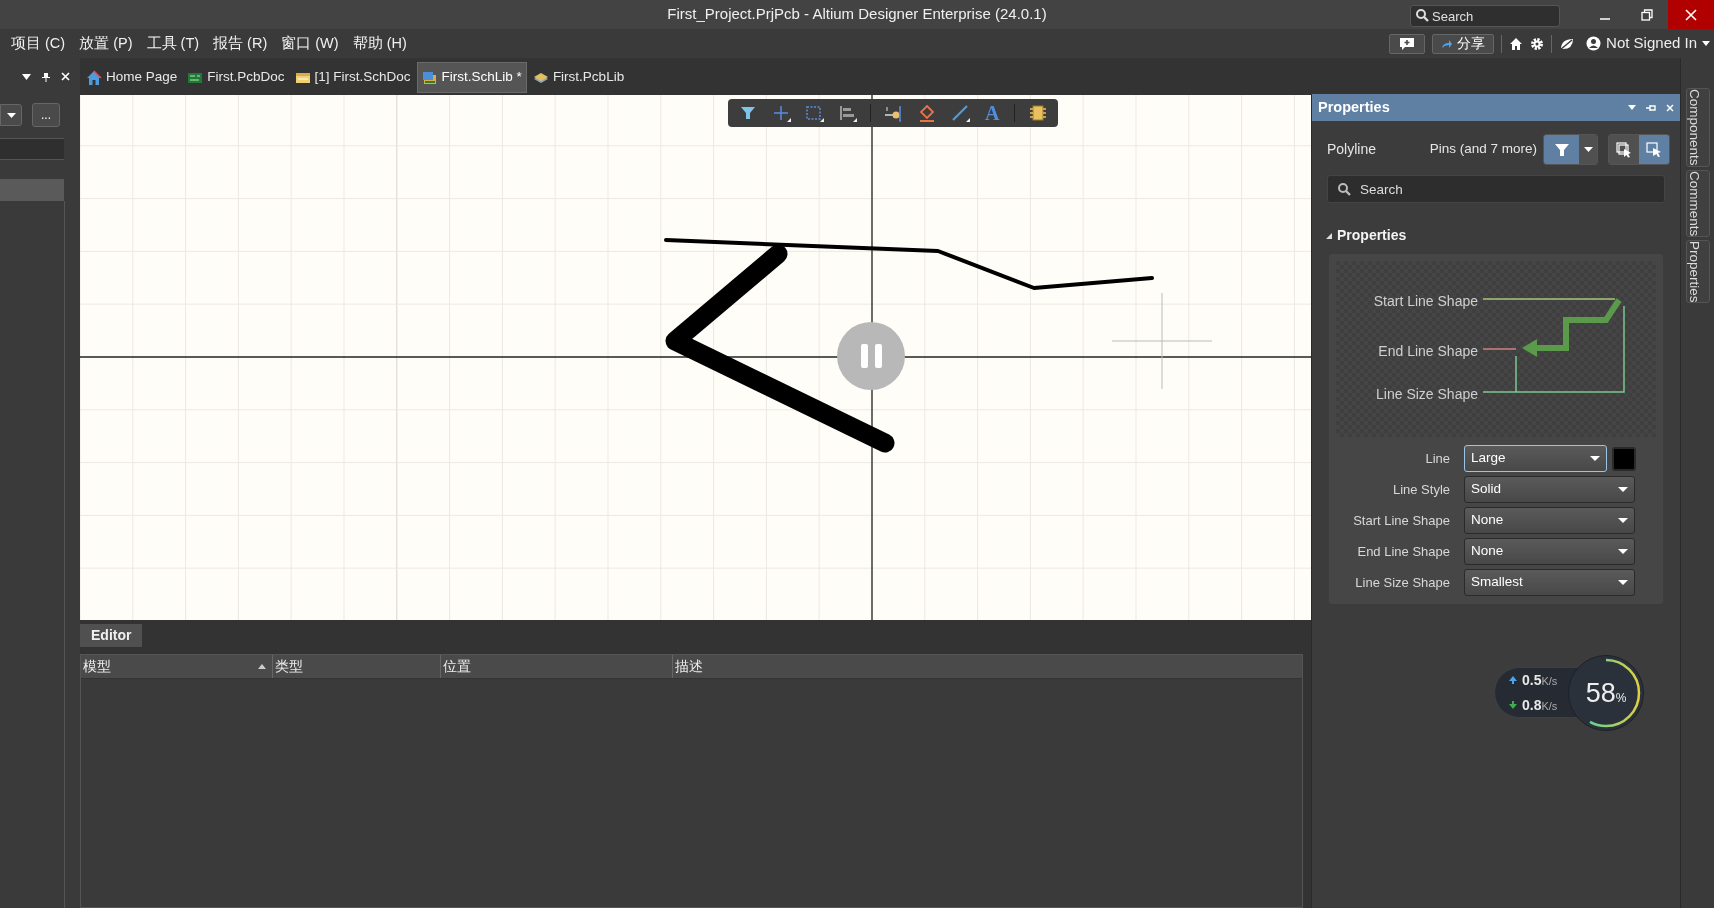  What do you see at coordinates (857, 14) in the screenshot?
I see `window-title: First_Project.PrjPcb - Altium Designer Enterprise (24.0.1)` at bounding box center [857, 14].